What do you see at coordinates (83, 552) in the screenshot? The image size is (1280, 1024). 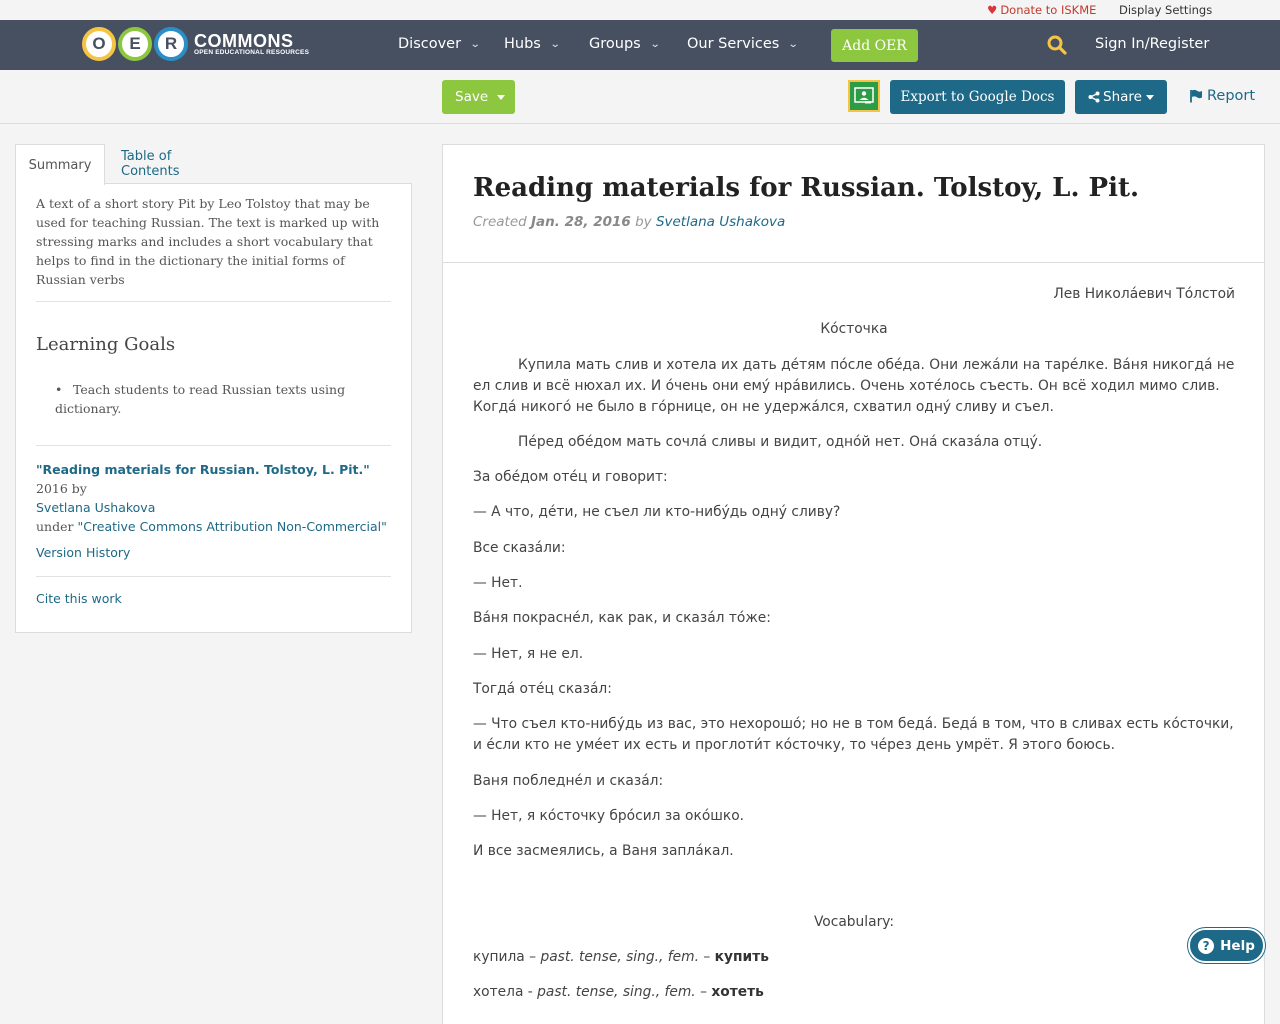 I see `version-history-link: Version History` at bounding box center [83, 552].